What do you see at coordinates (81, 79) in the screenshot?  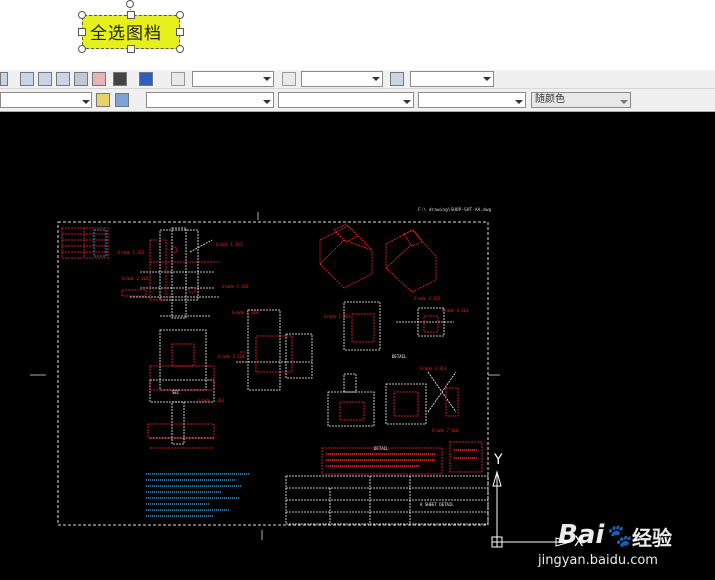 I see `sheet-icon` at bounding box center [81, 79].